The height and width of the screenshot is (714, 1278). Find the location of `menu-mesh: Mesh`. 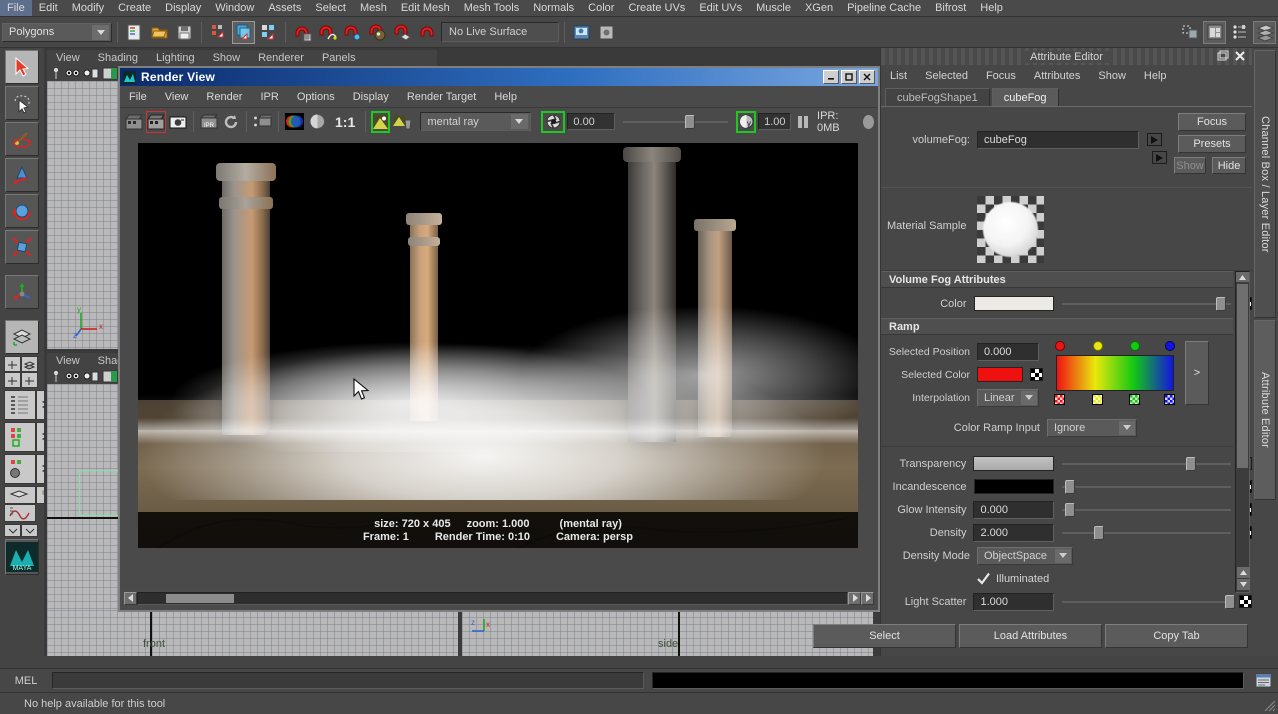

menu-mesh: Mesh is located at coordinates (373, 8).